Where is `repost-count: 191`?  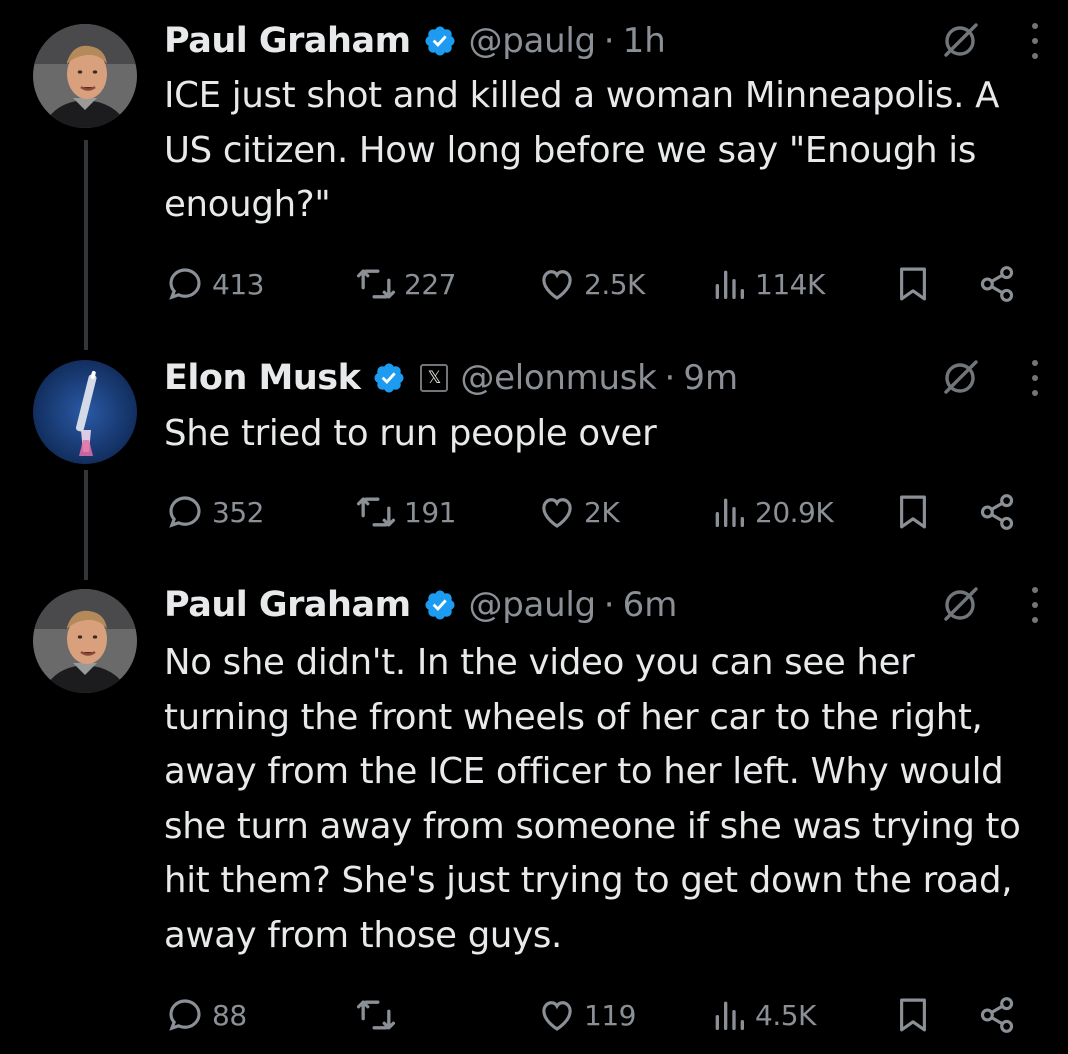
repost-count: 191 is located at coordinates (430, 512).